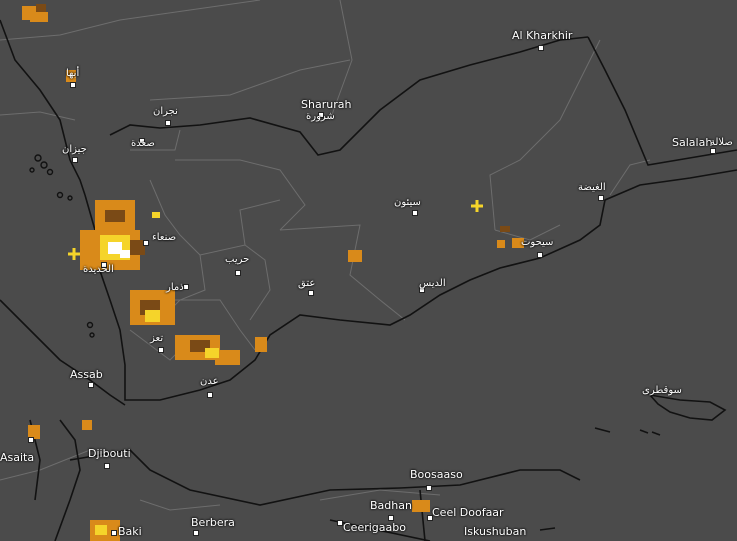 The image size is (737, 541). What do you see at coordinates (114, 533) in the screenshot?
I see `city-dot-baki` at bounding box center [114, 533].